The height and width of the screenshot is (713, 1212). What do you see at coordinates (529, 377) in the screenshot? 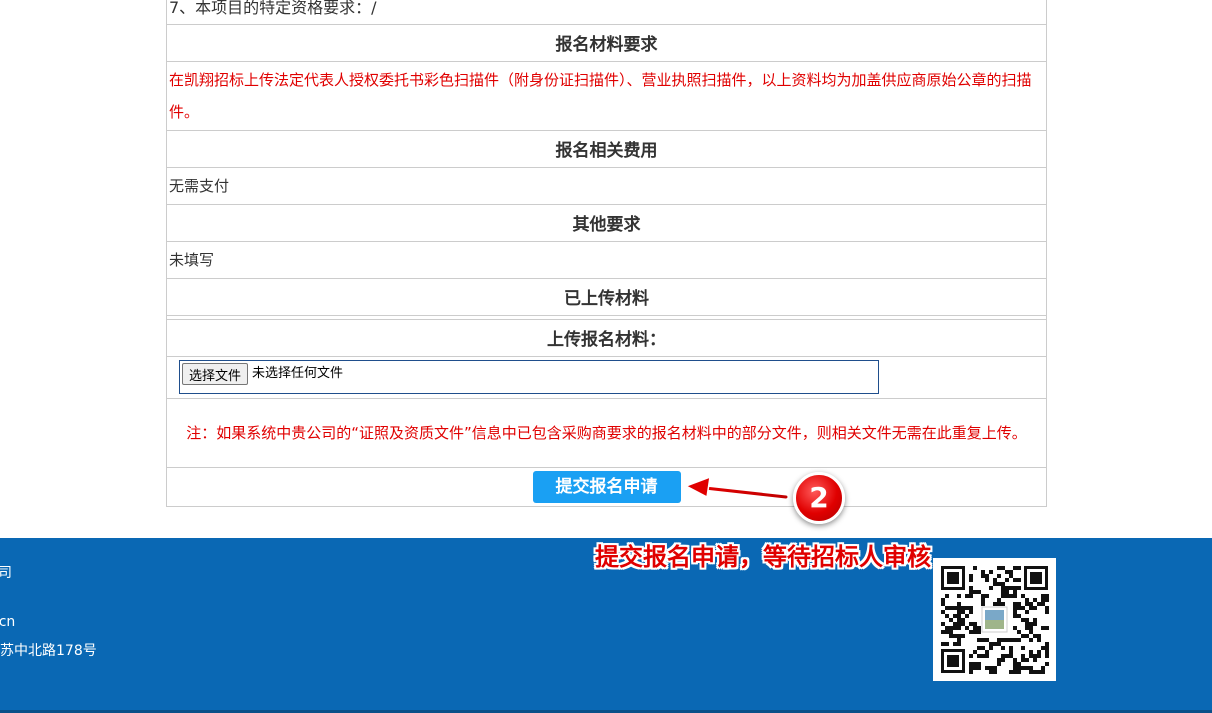
I see `file-input: 选择文件 未选择任何文件` at bounding box center [529, 377].